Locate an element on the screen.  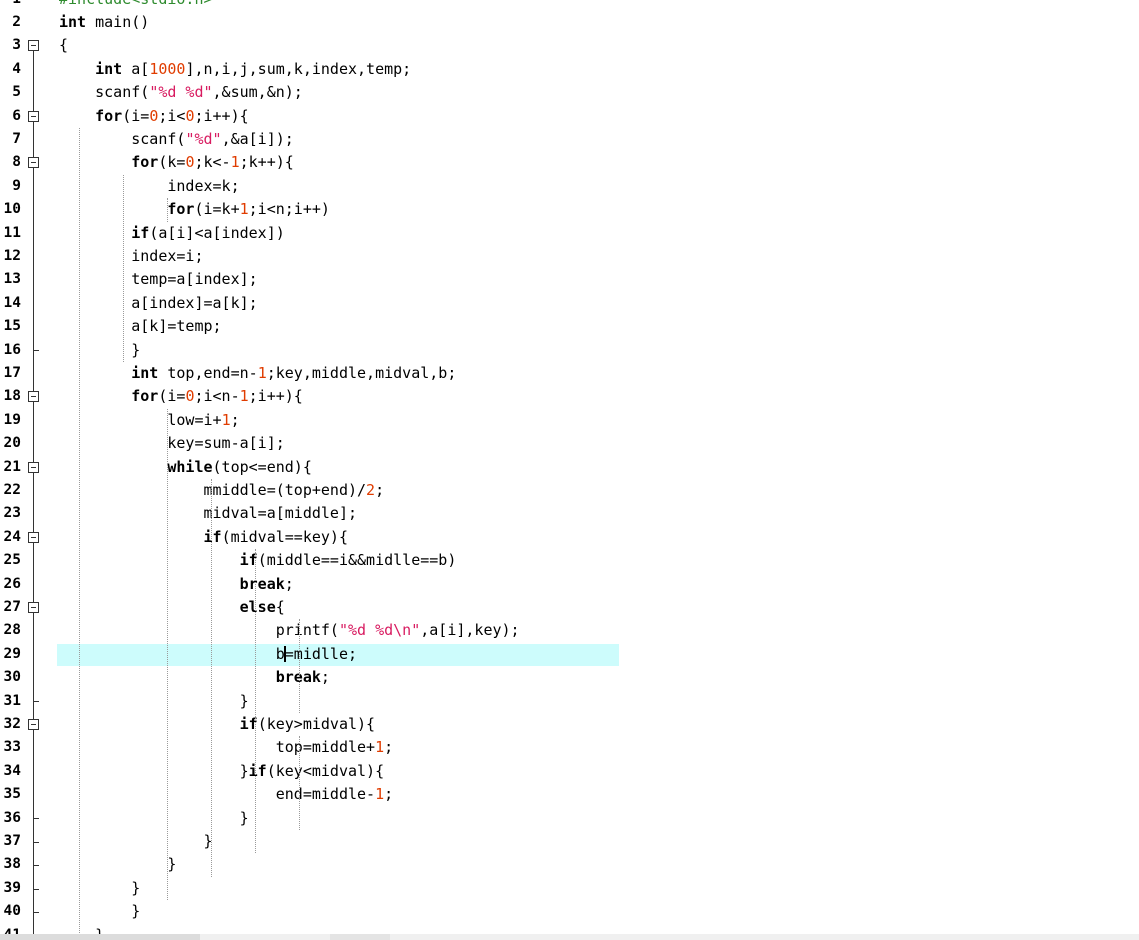
line-number: 8 is located at coordinates (16, 162).